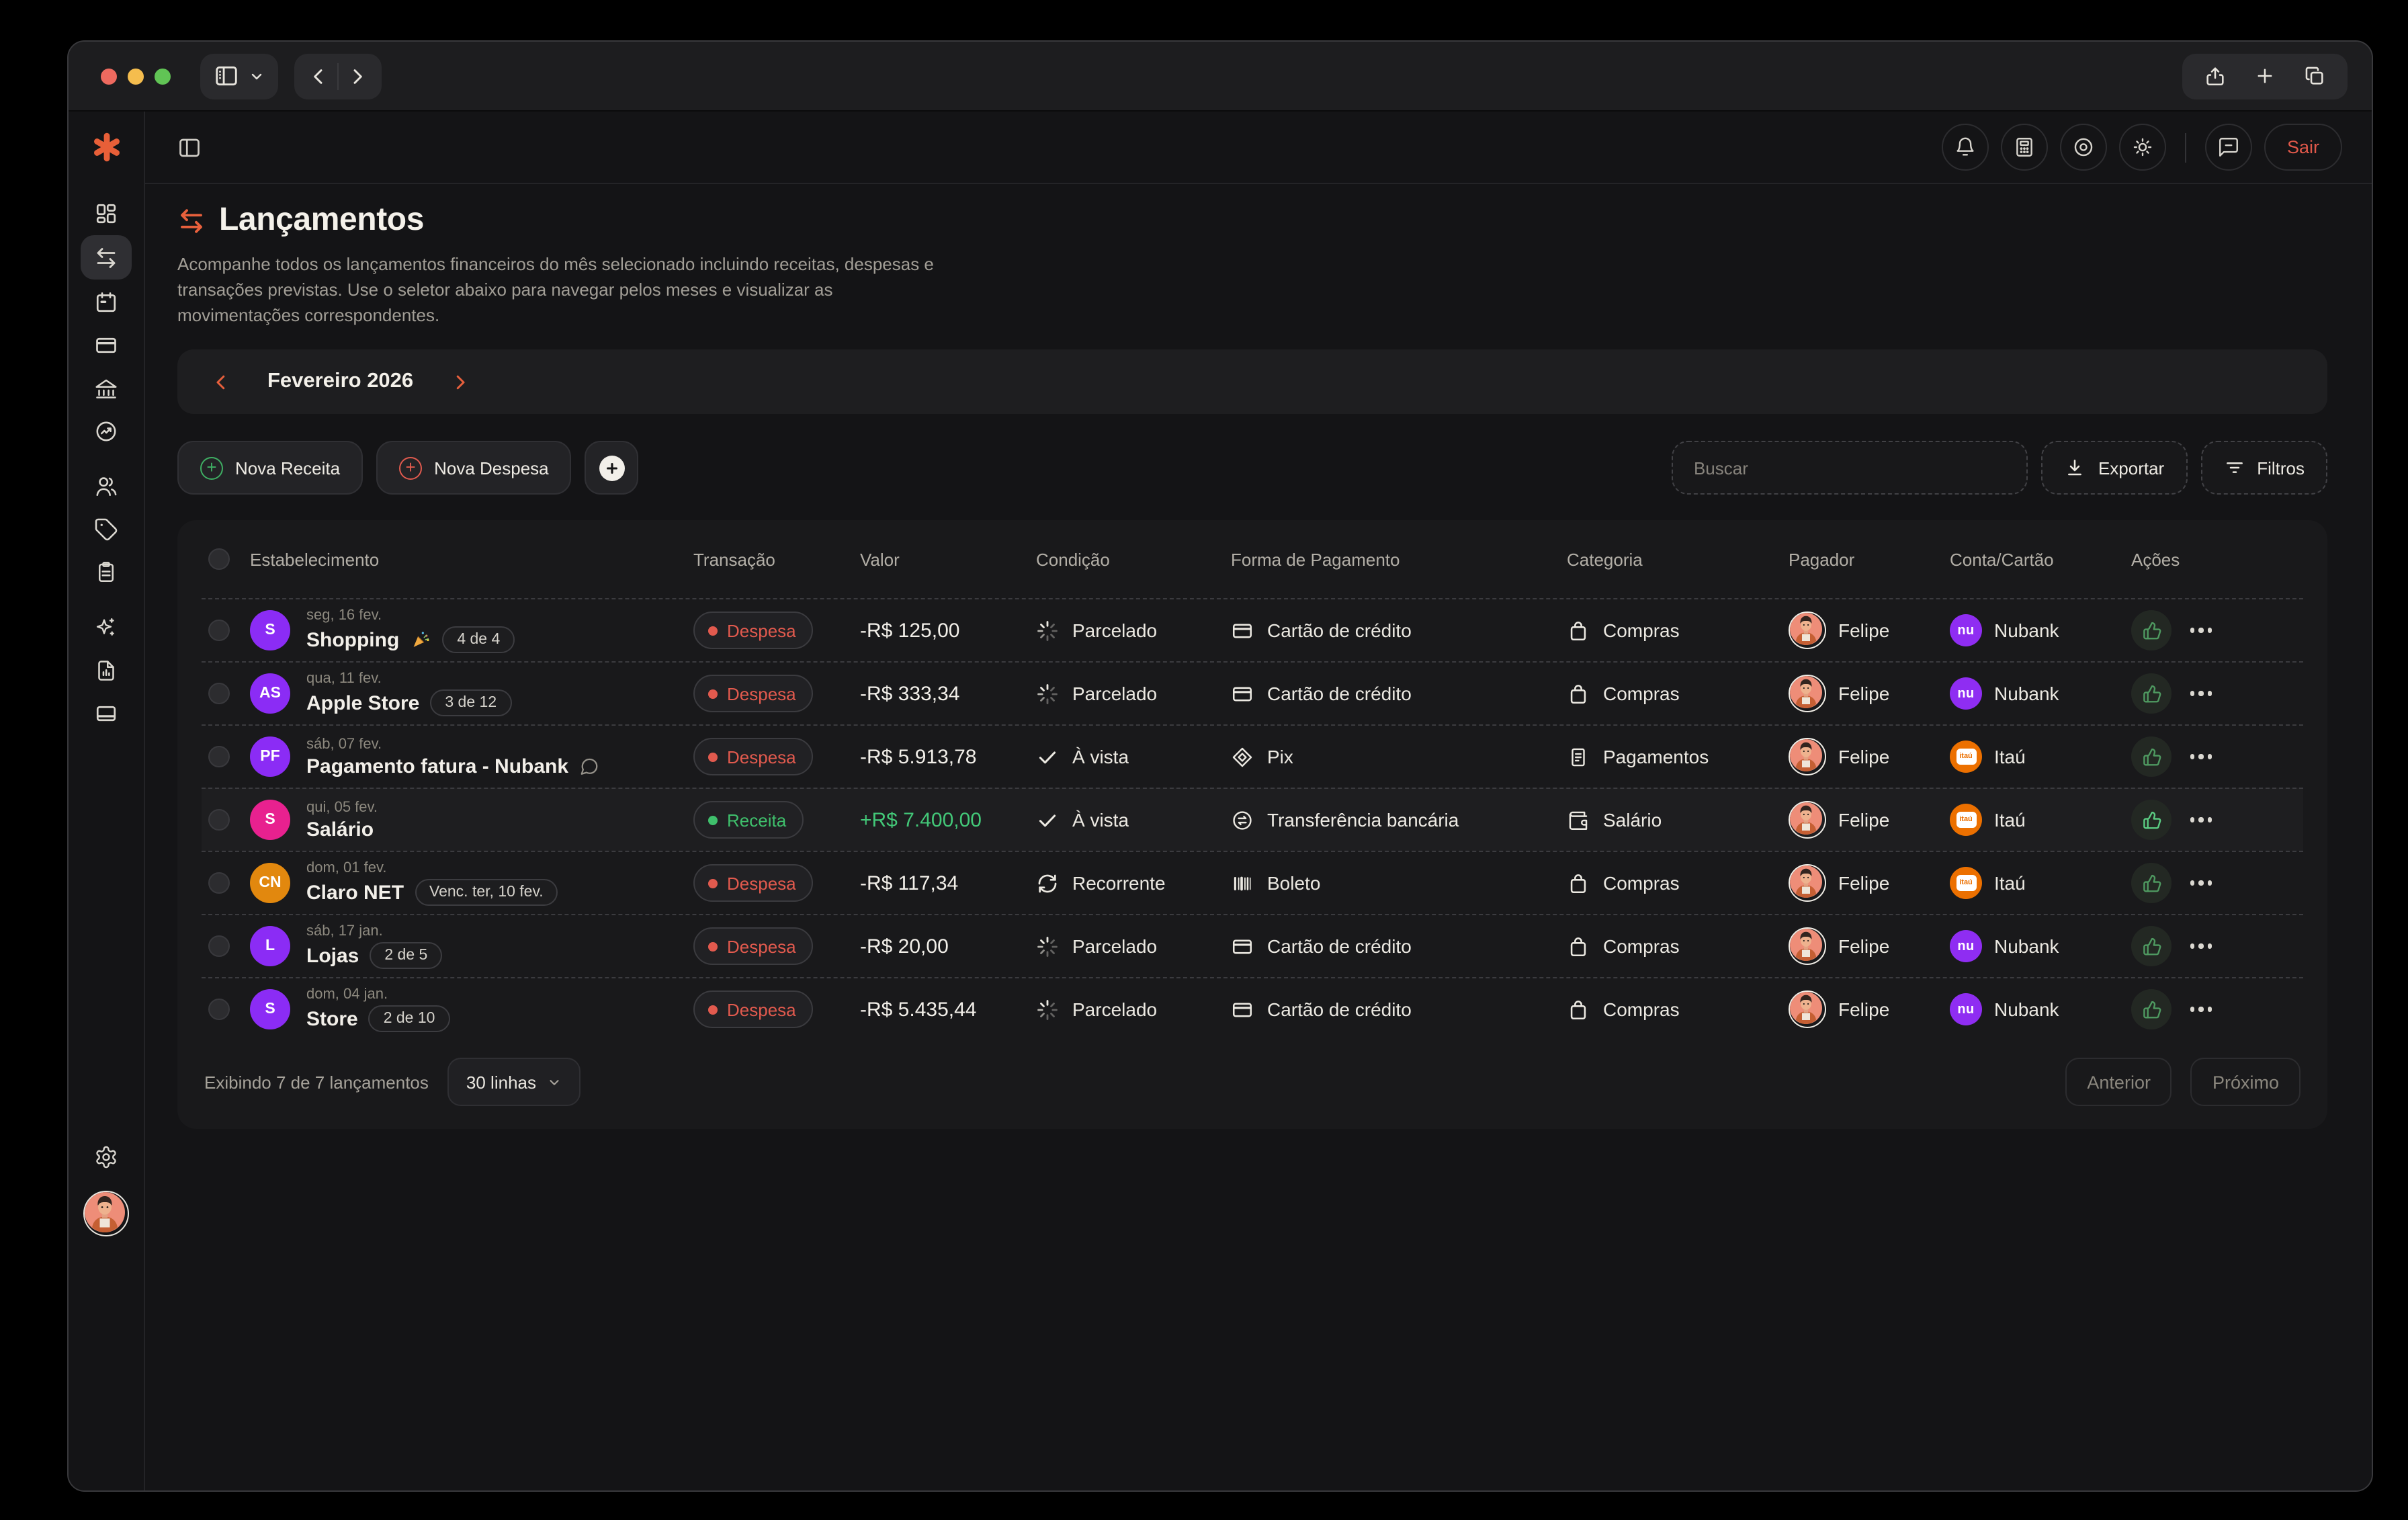 This screenshot has width=2408, height=1520. Describe the element at coordinates (1294, 883) in the screenshot. I see `payment-label: Boleto` at that location.